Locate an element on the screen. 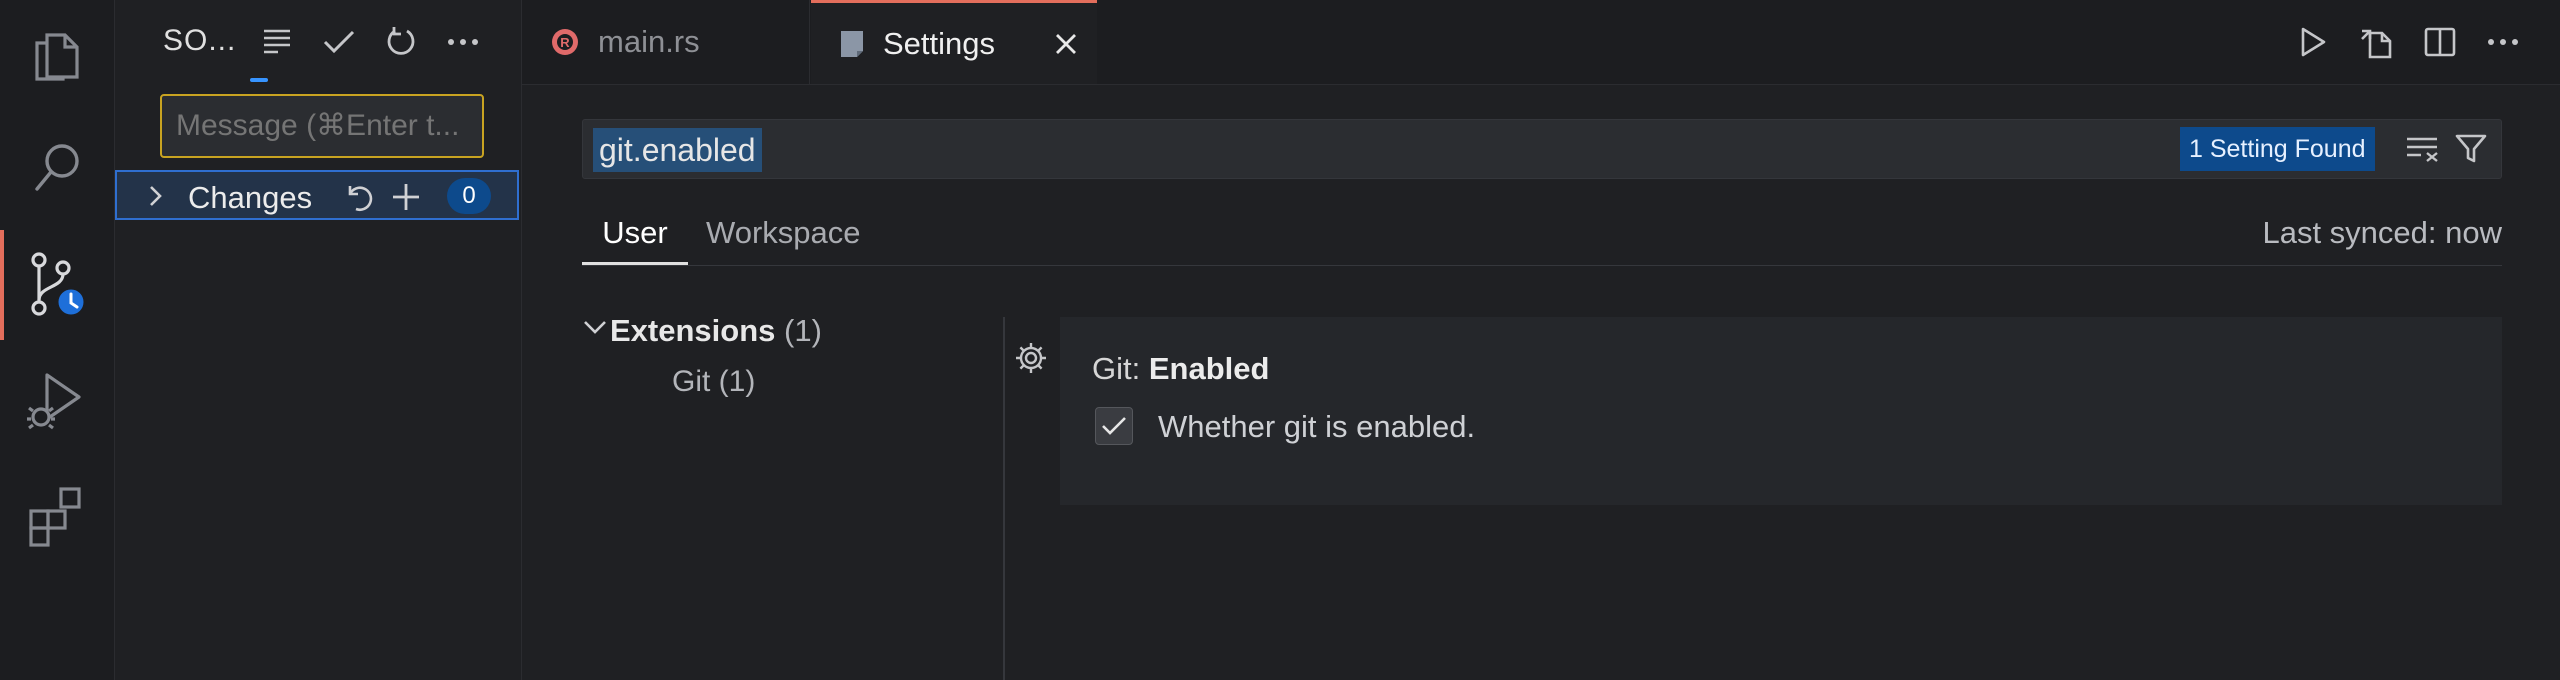  settings-search-box: git.enabled 1 Setting Found is located at coordinates (1542, 149).